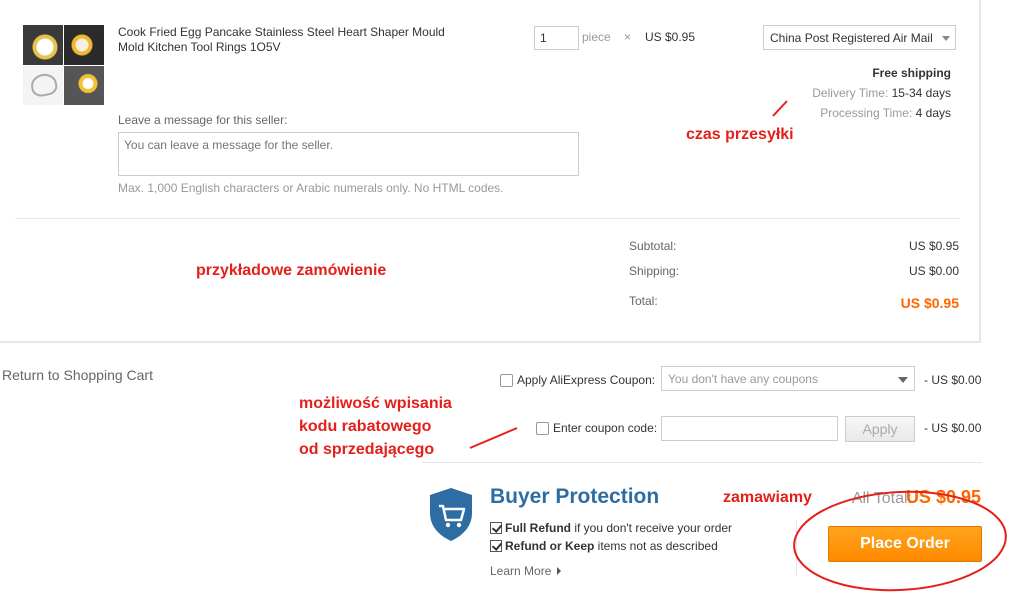  What do you see at coordinates (933, 113) in the screenshot?
I see `processing-time-value: 4 days` at bounding box center [933, 113].